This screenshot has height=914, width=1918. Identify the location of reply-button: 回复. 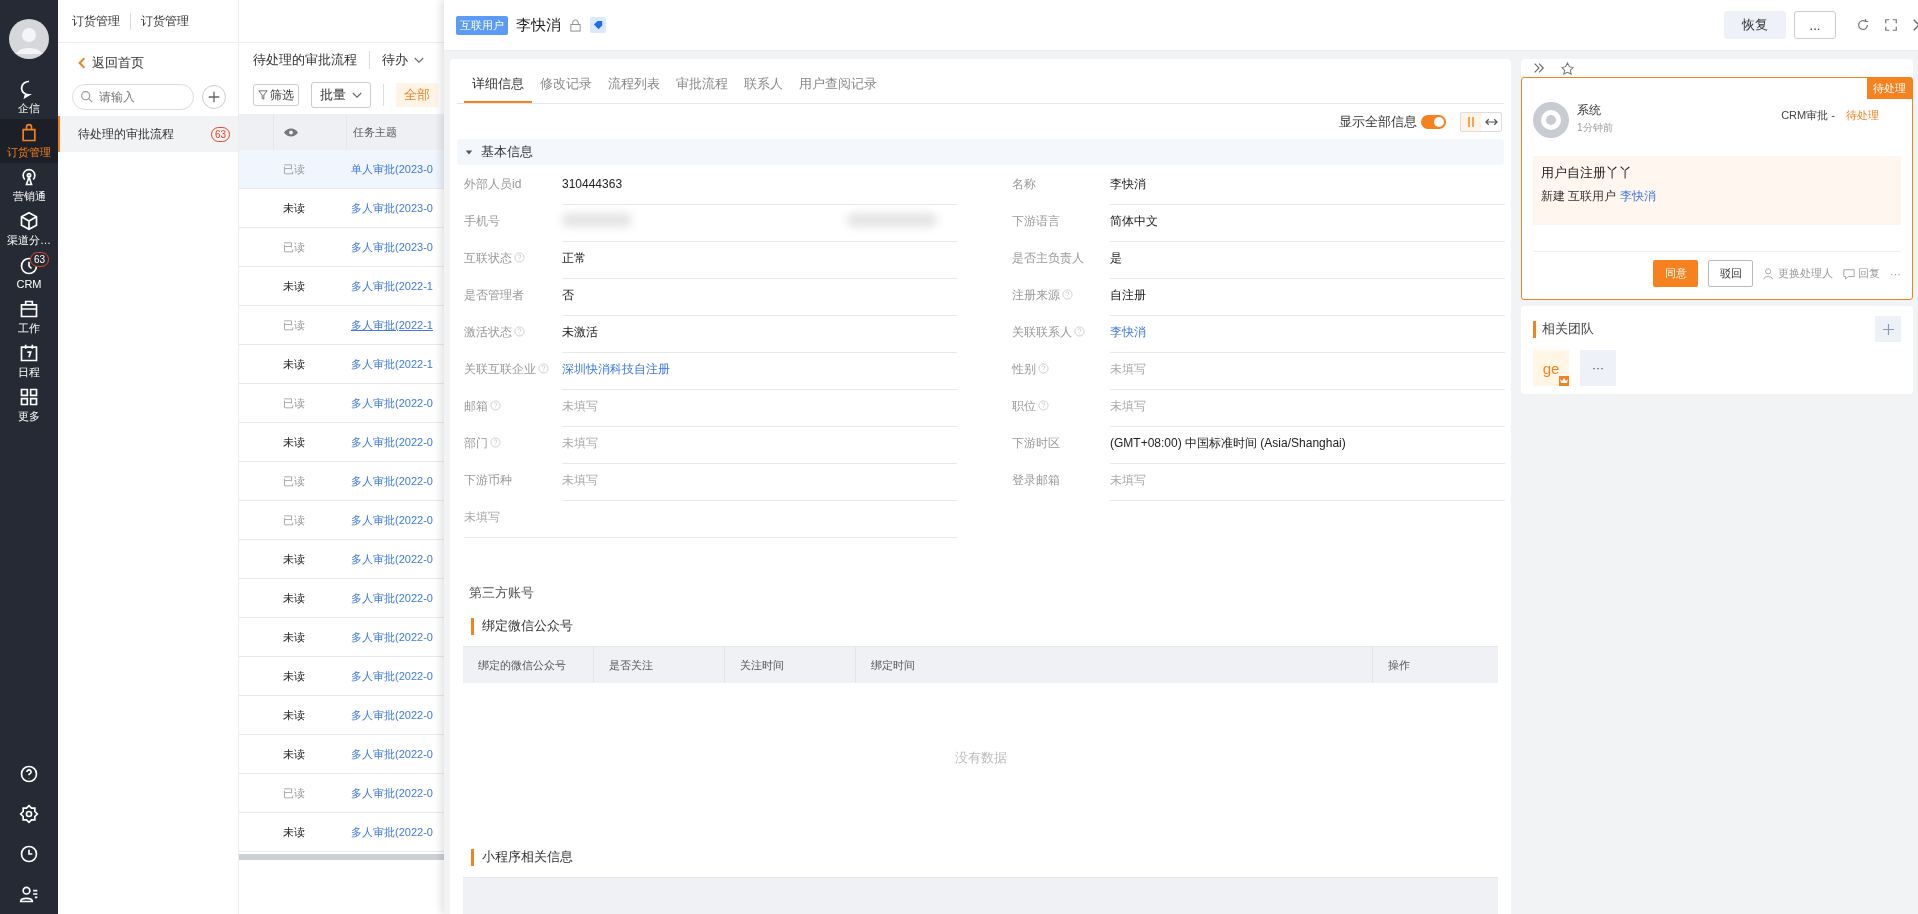
(1861, 273).